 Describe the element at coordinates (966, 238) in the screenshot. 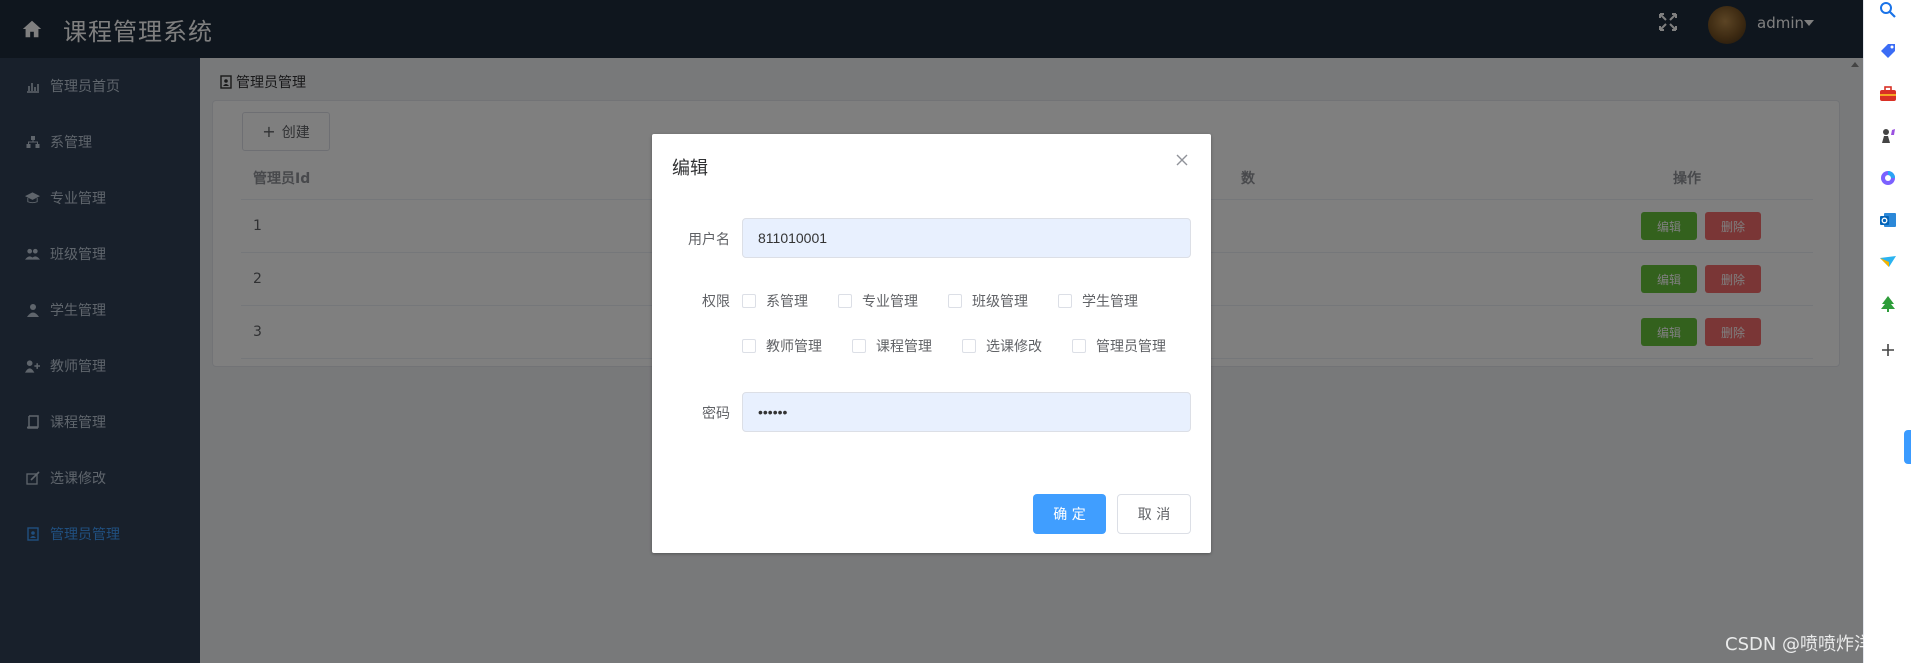

I see `username-field: 811010001` at that location.